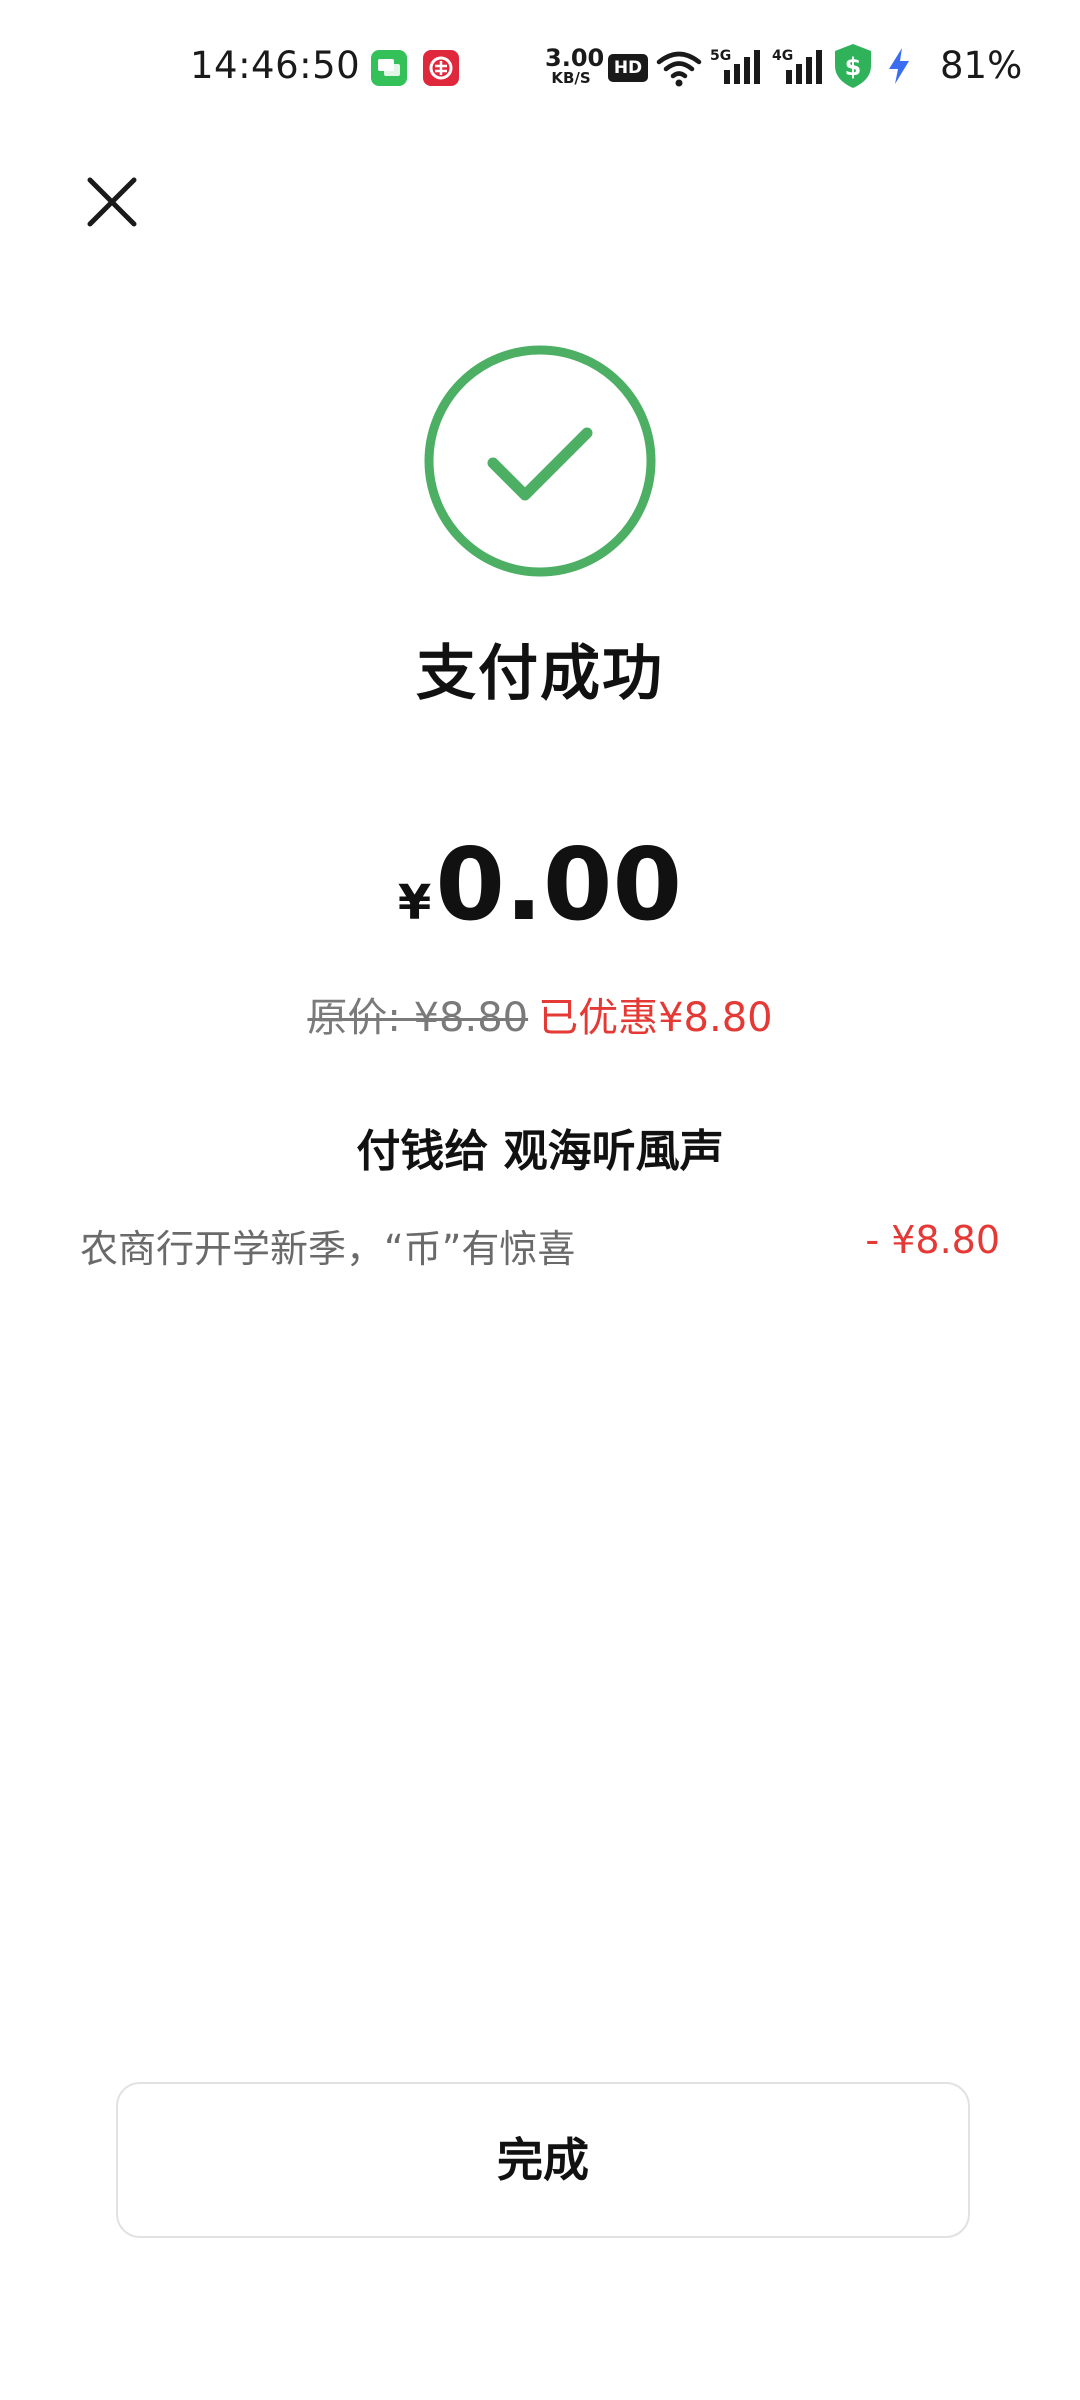 Image resolution: width=1080 pixels, height=2400 pixels. What do you see at coordinates (559, 884) in the screenshot?
I see `amount-value: 0.00` at bounding box center [559, 884].